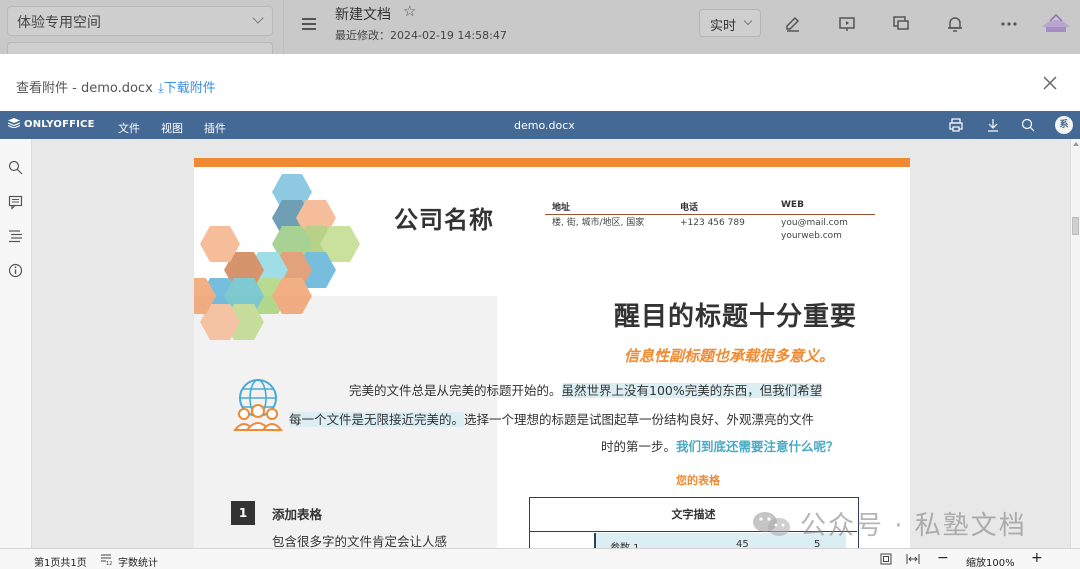 The image size is (1080, 569). What do you see at coordinates (1009, 24) in the screenshot?
I see `more-icon` at bounding box center [1009, 24].